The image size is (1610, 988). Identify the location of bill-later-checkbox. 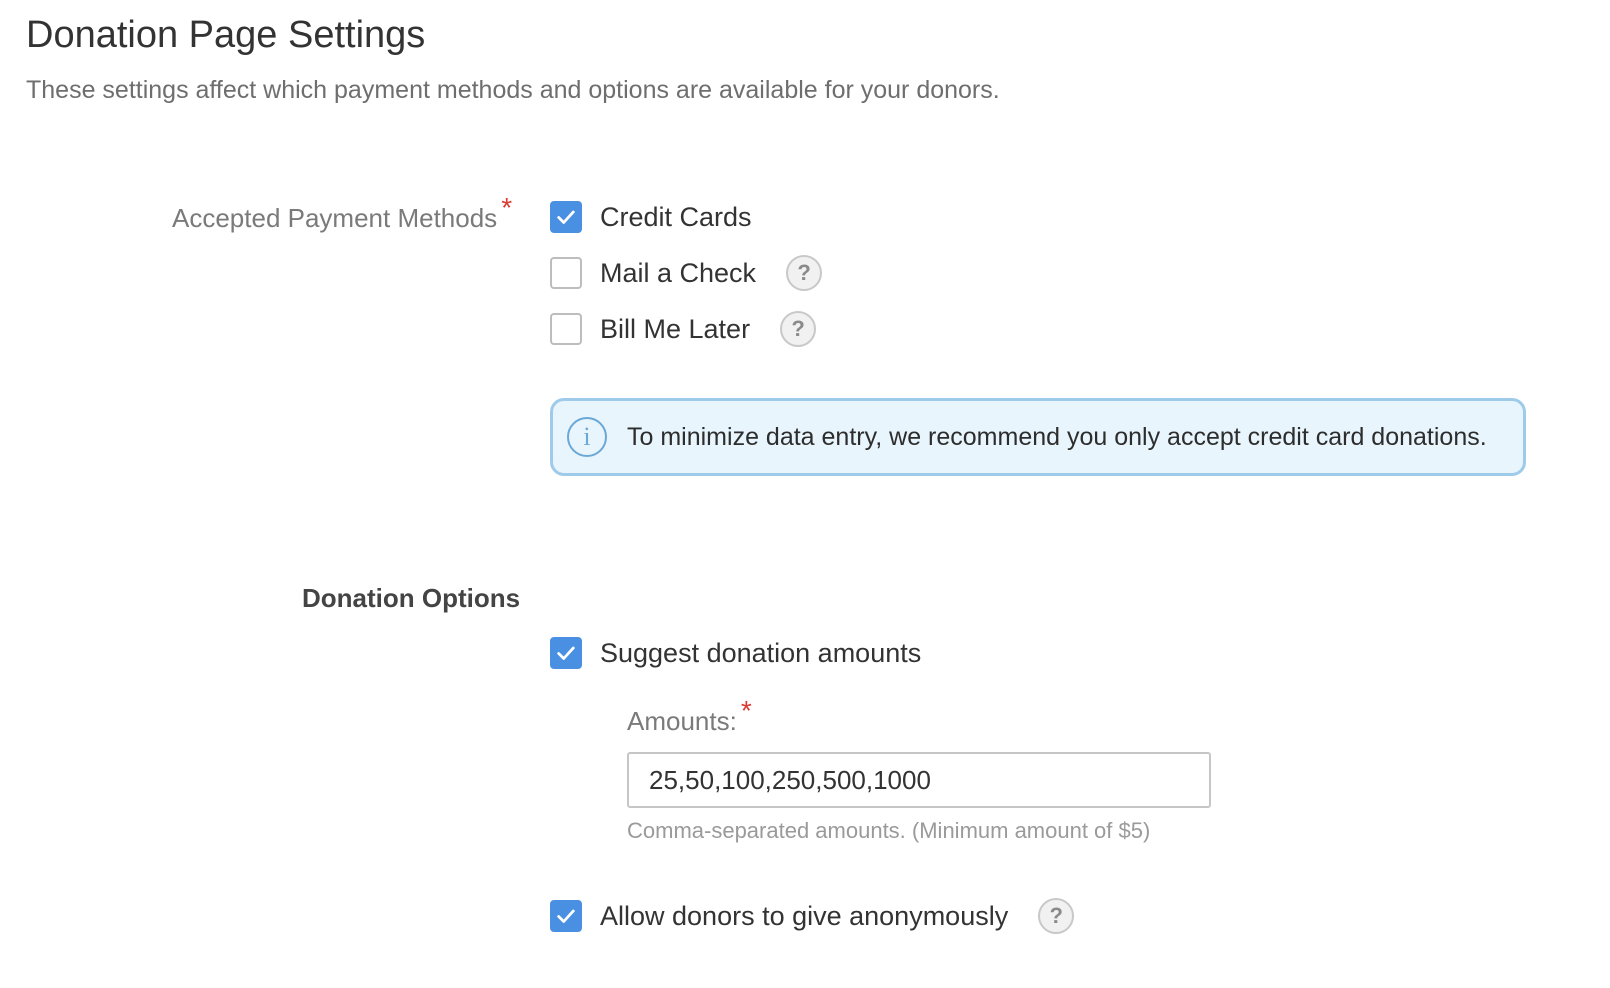
(566, 329).